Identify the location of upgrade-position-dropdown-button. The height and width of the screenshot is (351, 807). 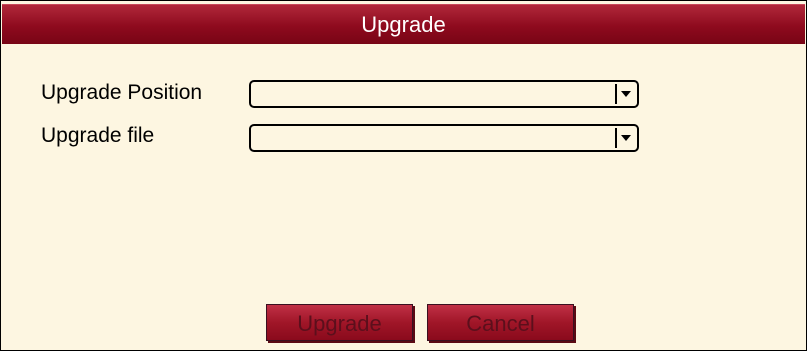
(625, 94).